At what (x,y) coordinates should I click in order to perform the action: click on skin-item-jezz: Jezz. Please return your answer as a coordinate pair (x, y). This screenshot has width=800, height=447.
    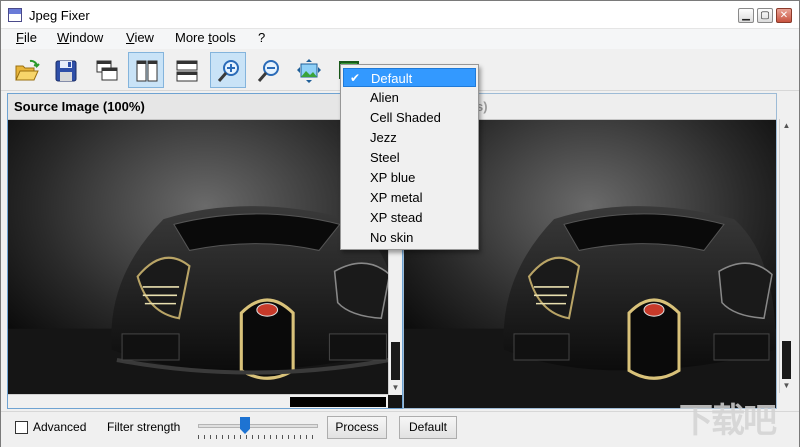
    Looking at the image, I should click on (409, 137).